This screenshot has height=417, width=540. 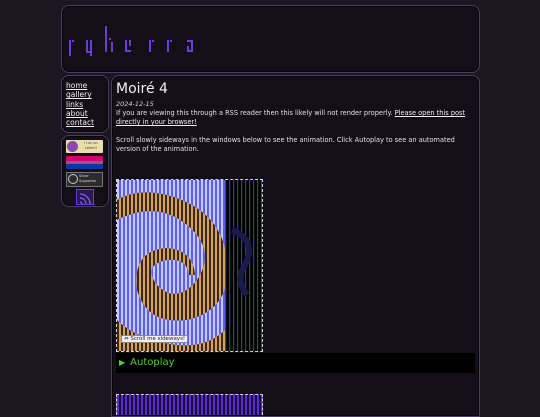 I want to click on coffee-badge-text: I run on cofee!!, so click(x=91, y=145).